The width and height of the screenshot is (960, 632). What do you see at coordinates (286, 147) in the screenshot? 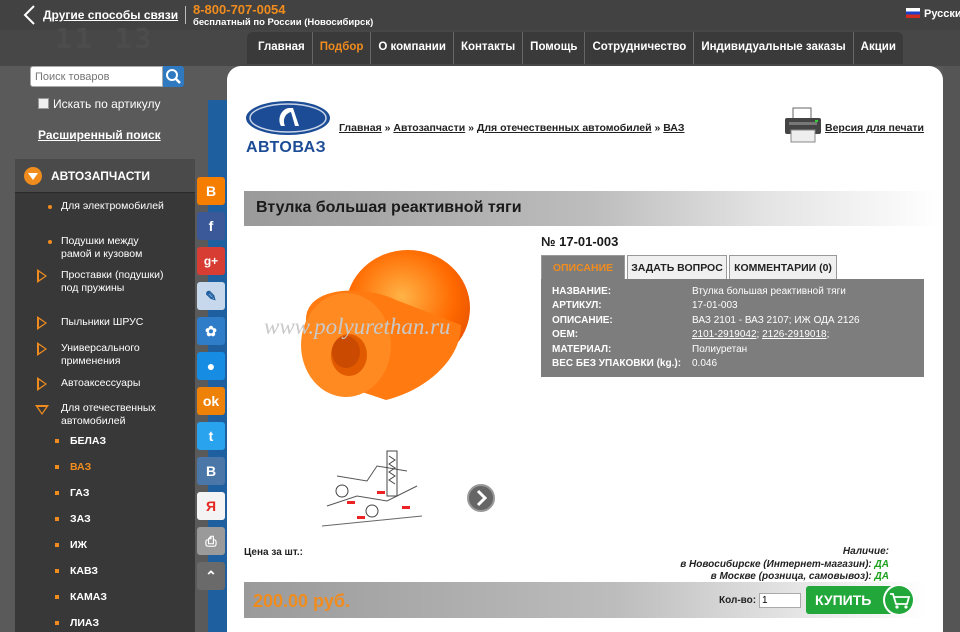
I see `brand-name: АВТОВАЗ` at bounding box center [286, 147].